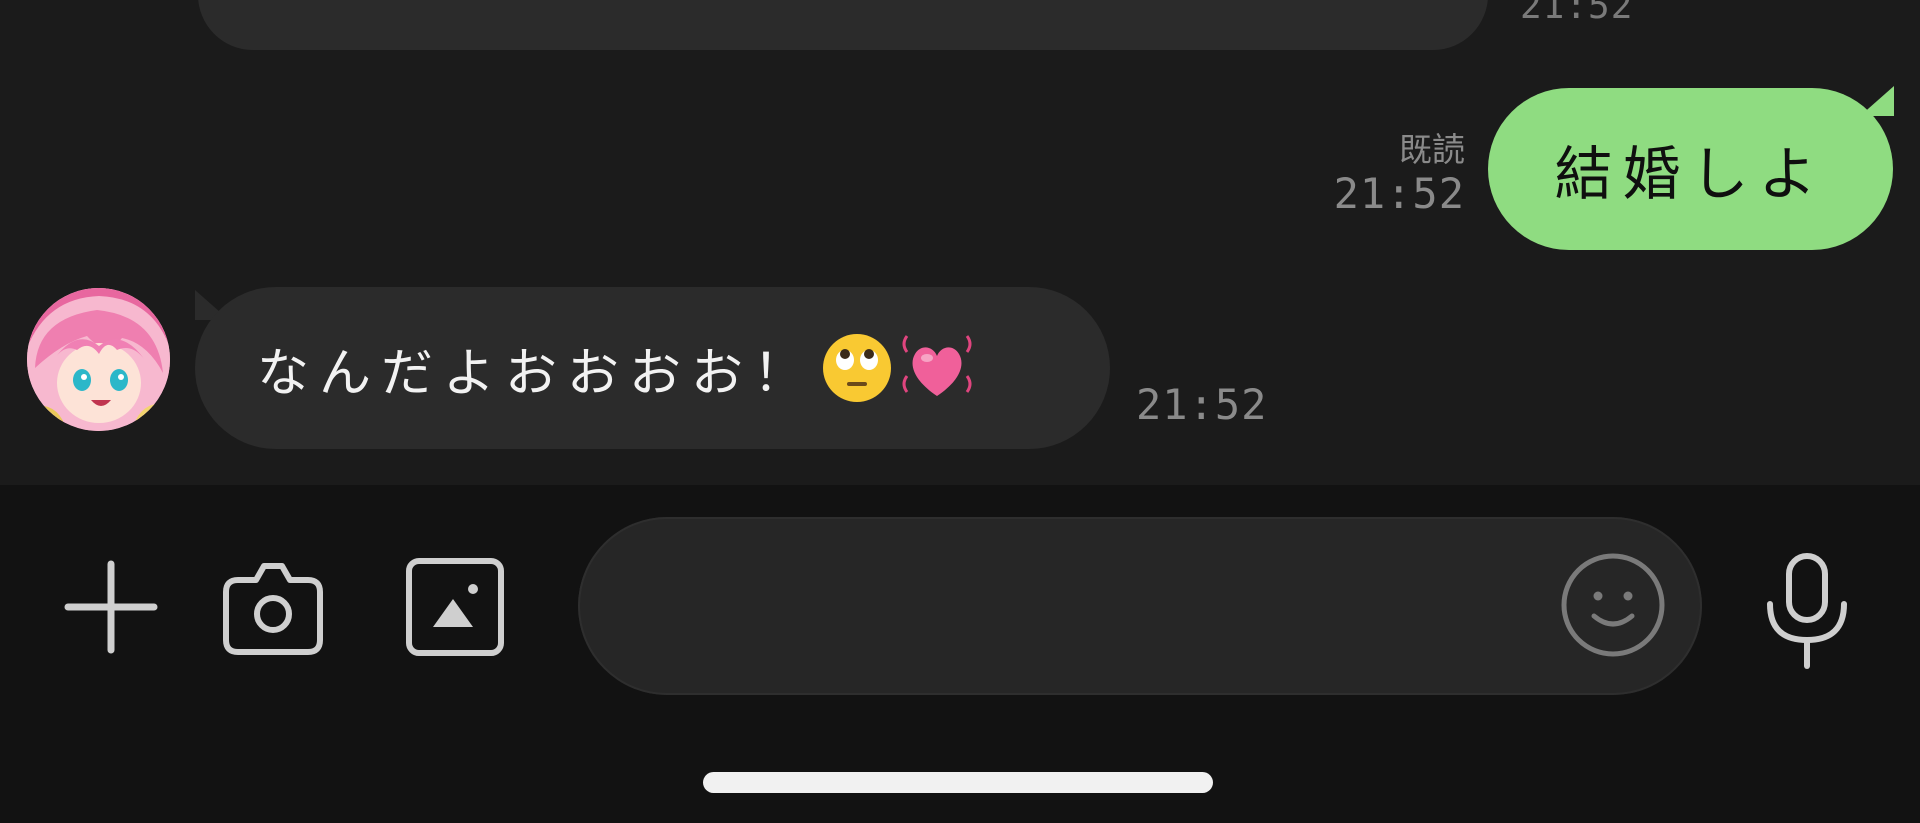 This screenshot has width=1920, height=823. What do you see at coordinates (857, 368) in the screenshot?
I see `face-with-rolling-eyes-emoji` at bounding box center [857, 368].